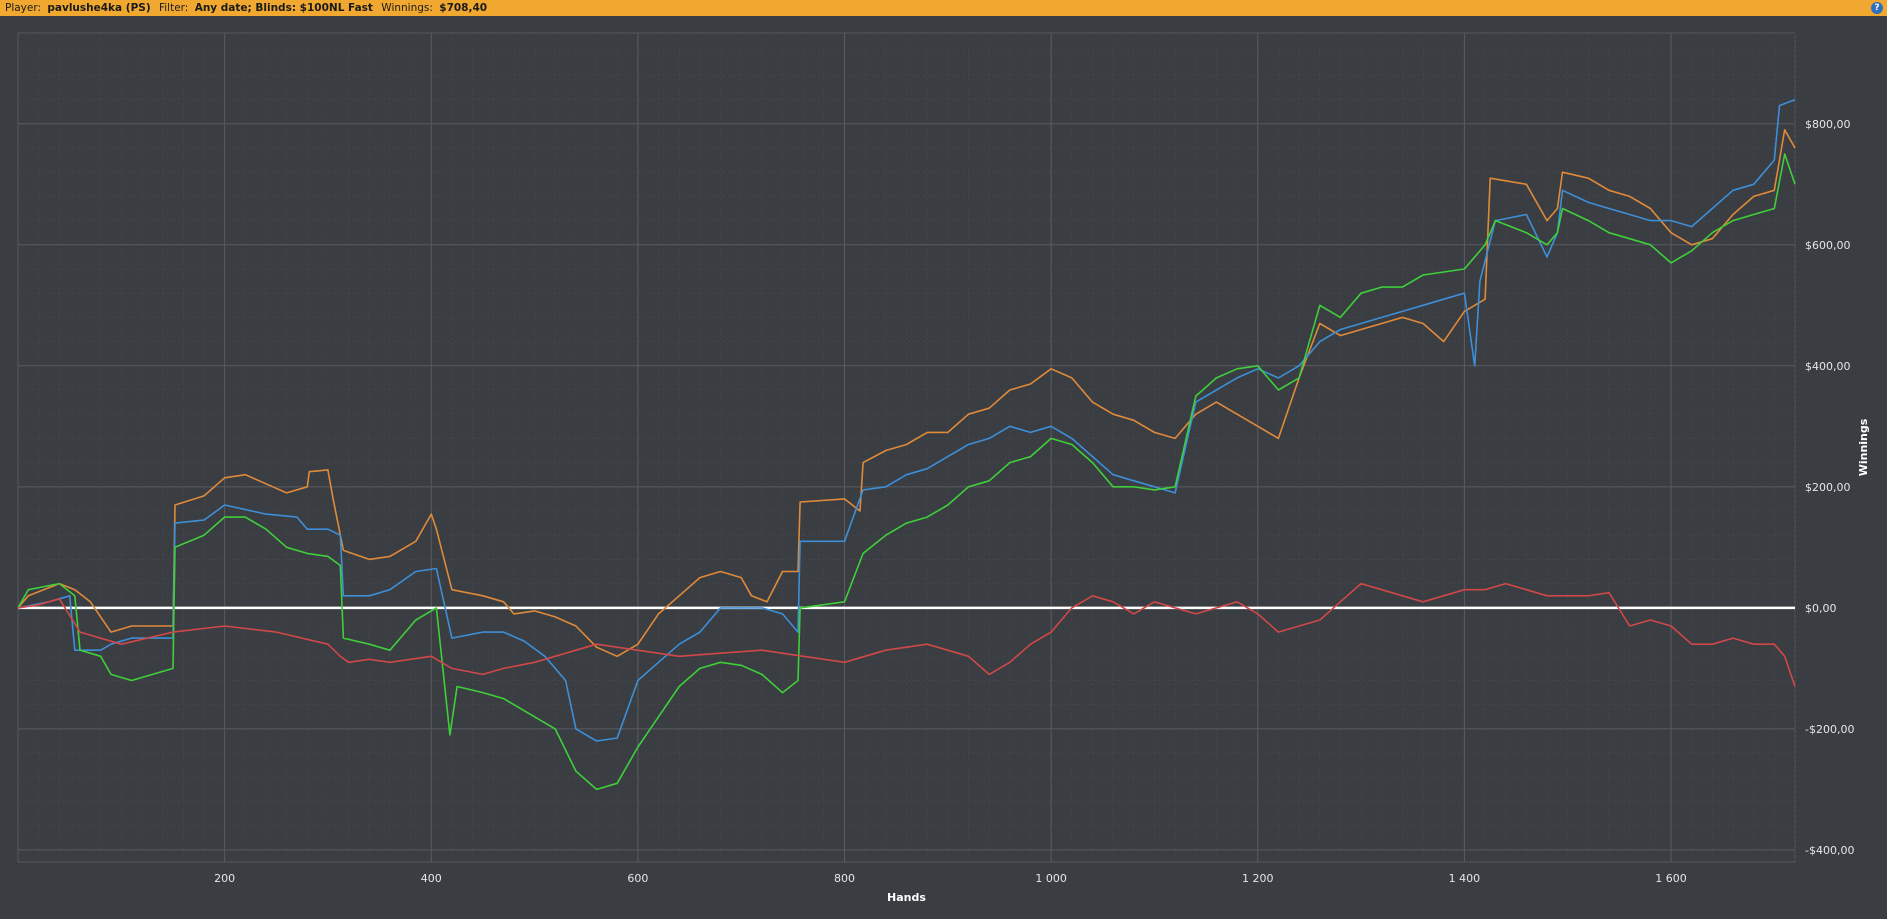  I want to click on winnings-label: Winnings:, so click(407, 8).